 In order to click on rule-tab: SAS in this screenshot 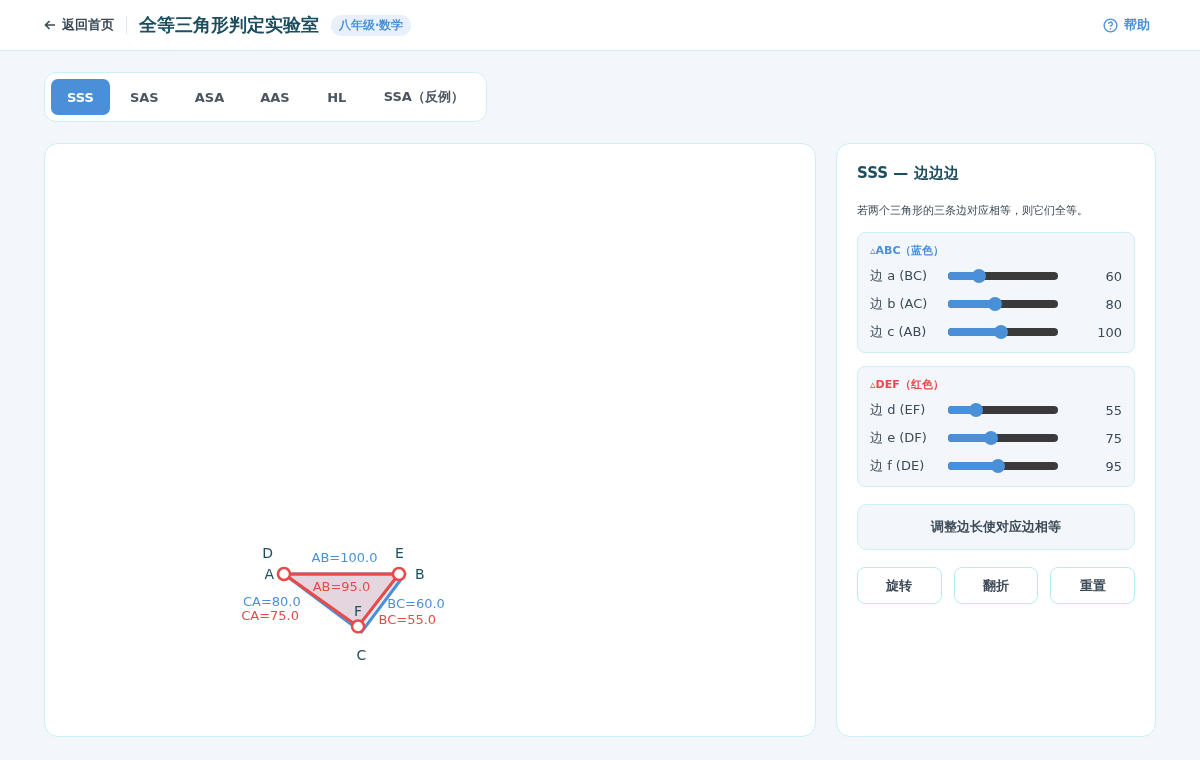, I will do `click(144, 97)`.